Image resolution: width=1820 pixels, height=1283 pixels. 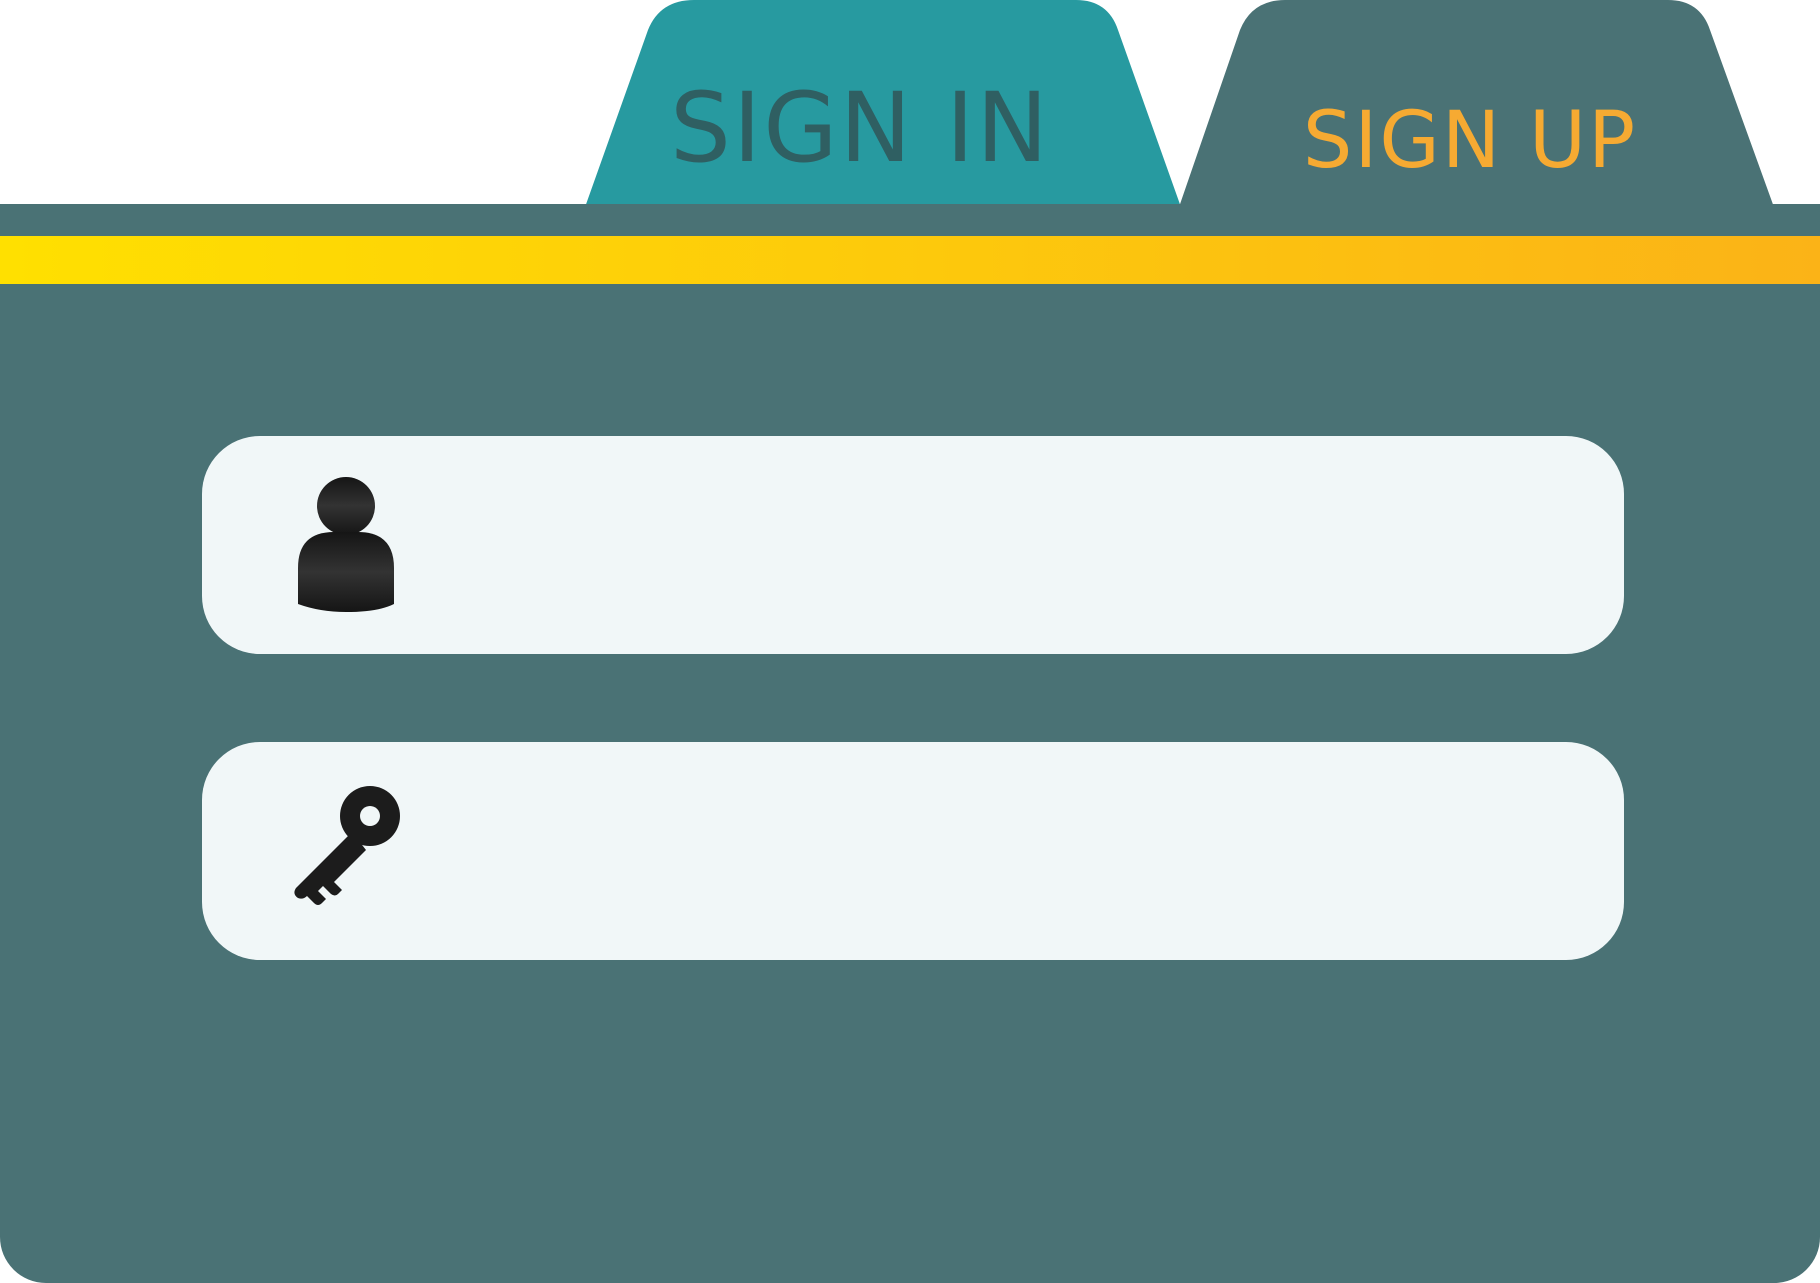 What do you see at coordinates (1014, 546) in the screenshot?
I see `username-input` at bounding box center [1014, 546].